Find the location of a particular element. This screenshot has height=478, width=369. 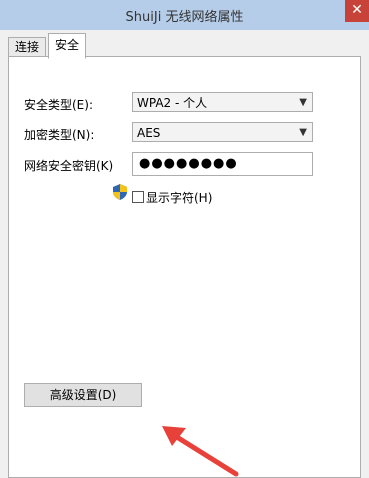

close-button: ✕ is located at coordinates (357, 11).